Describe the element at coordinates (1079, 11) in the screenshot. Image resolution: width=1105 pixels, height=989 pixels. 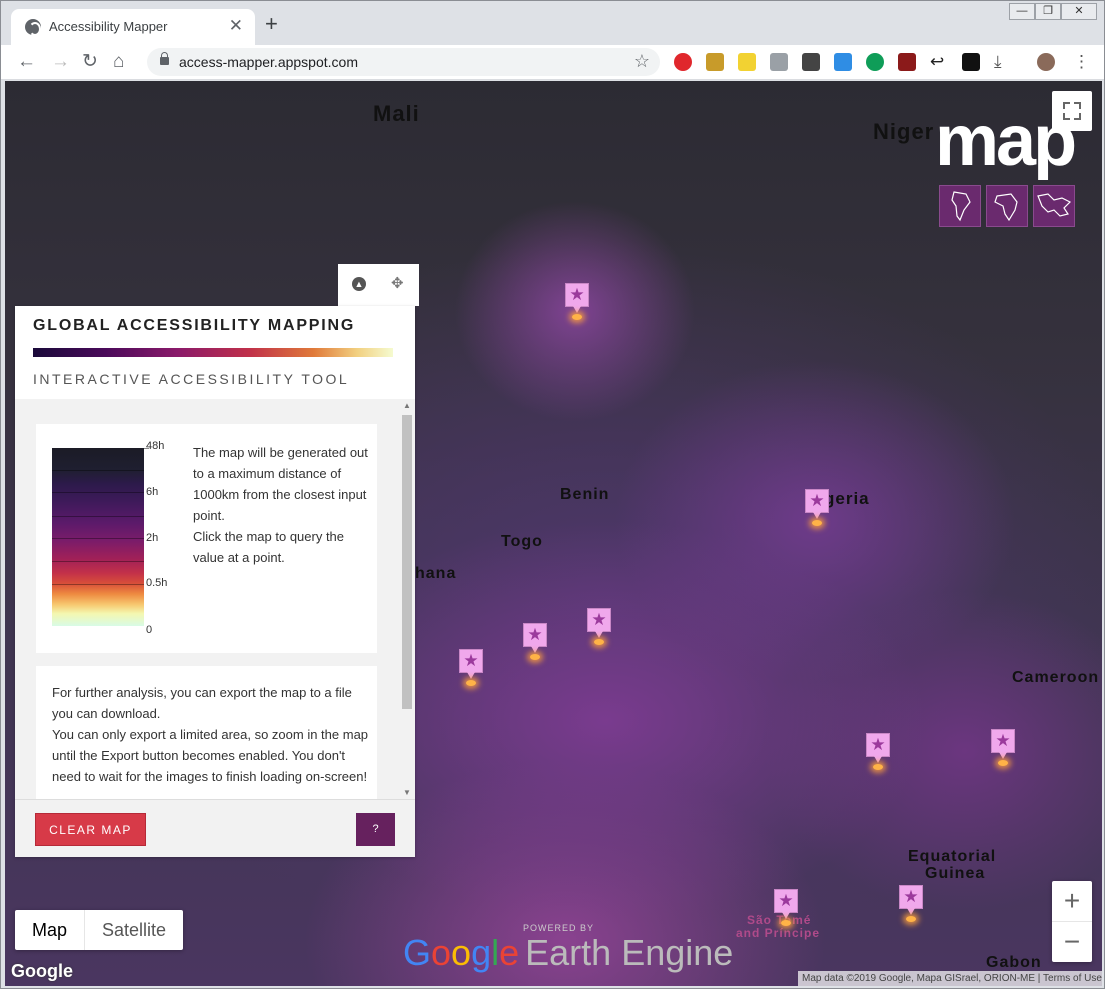
I see `close-window-button: ✕` at that location.